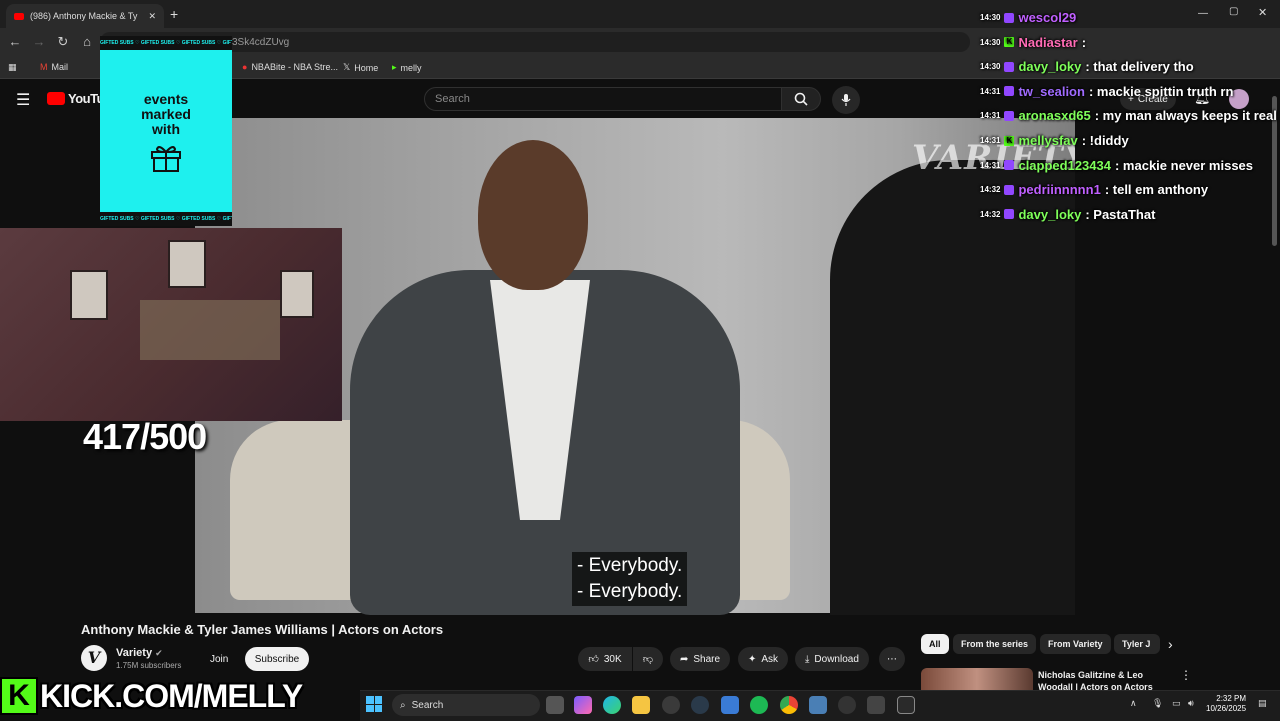  Describe the element at coordinates (152, 16) in the screenshot. I see `close-tab-icon: ✕` at that location.